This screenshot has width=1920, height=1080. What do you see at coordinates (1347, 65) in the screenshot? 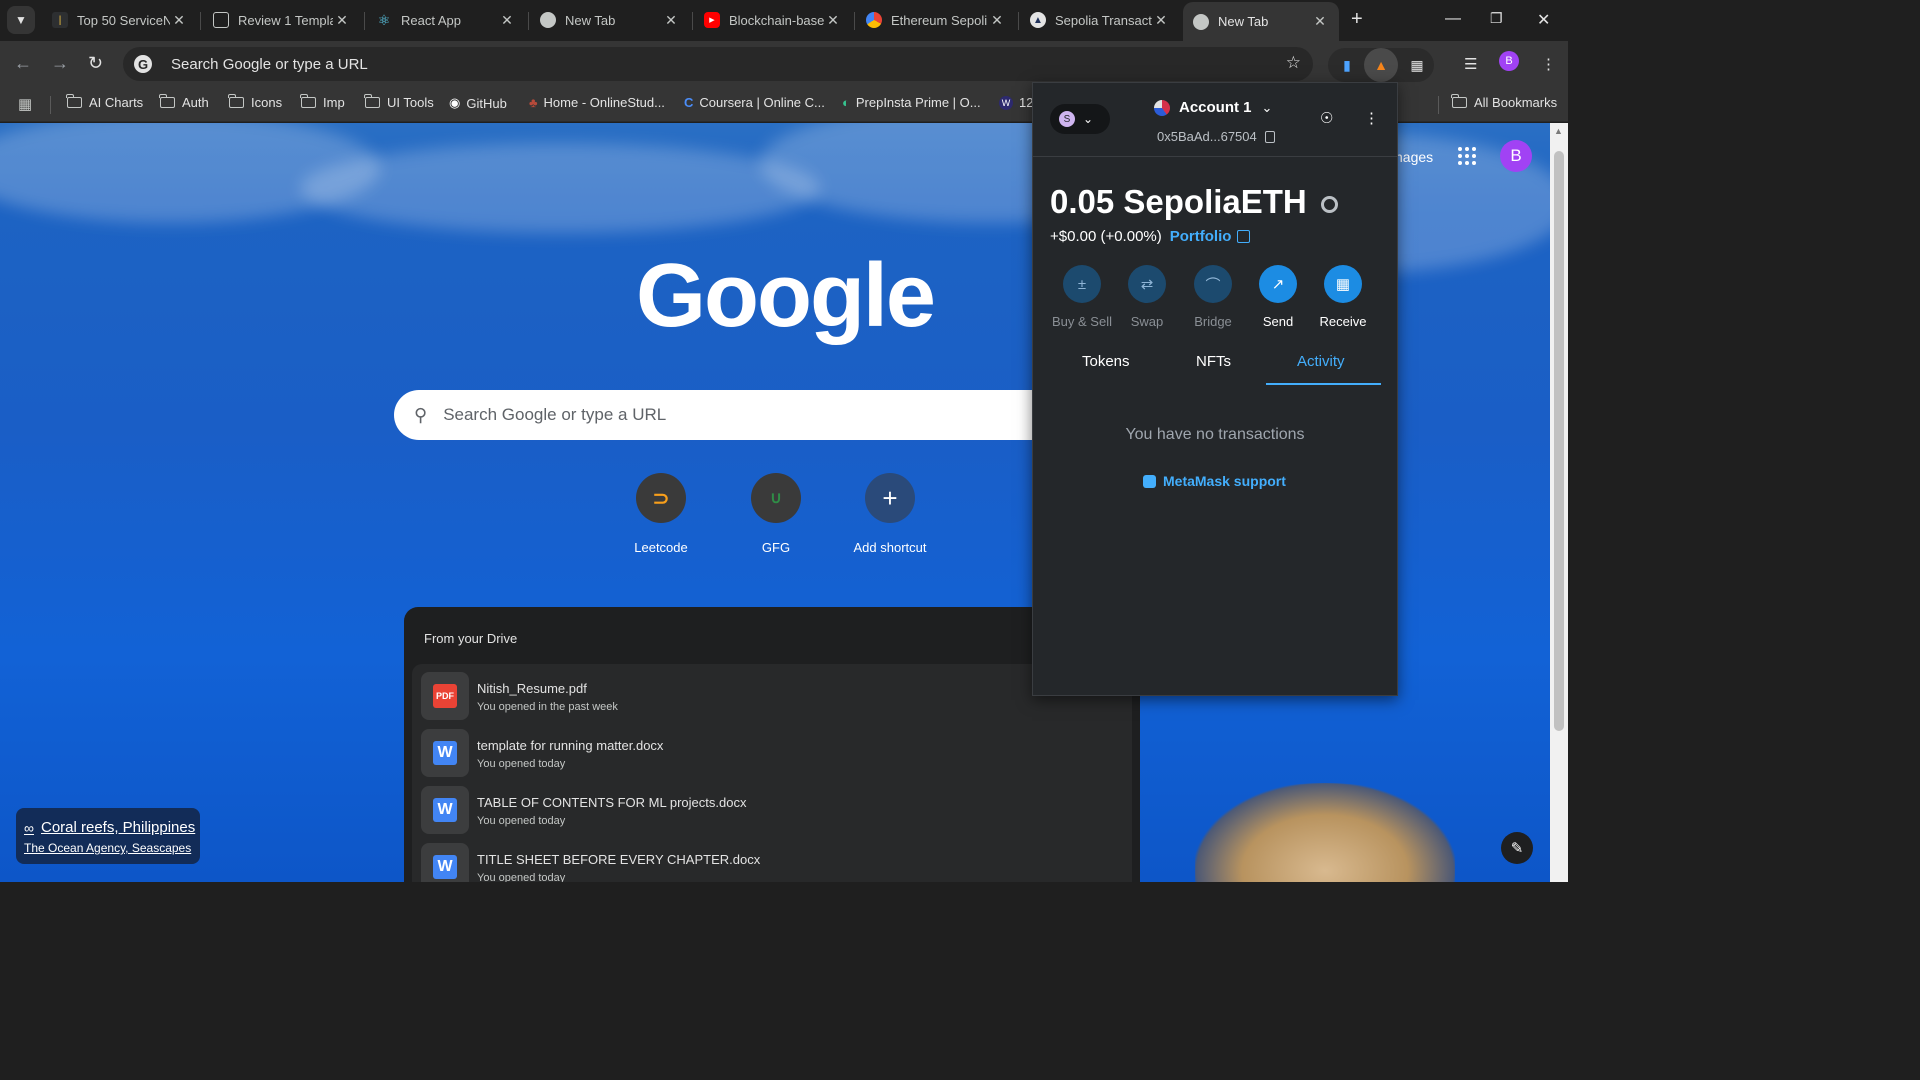
I see `extension-icon-blue: ▮` at bounding box center [1347, 65].